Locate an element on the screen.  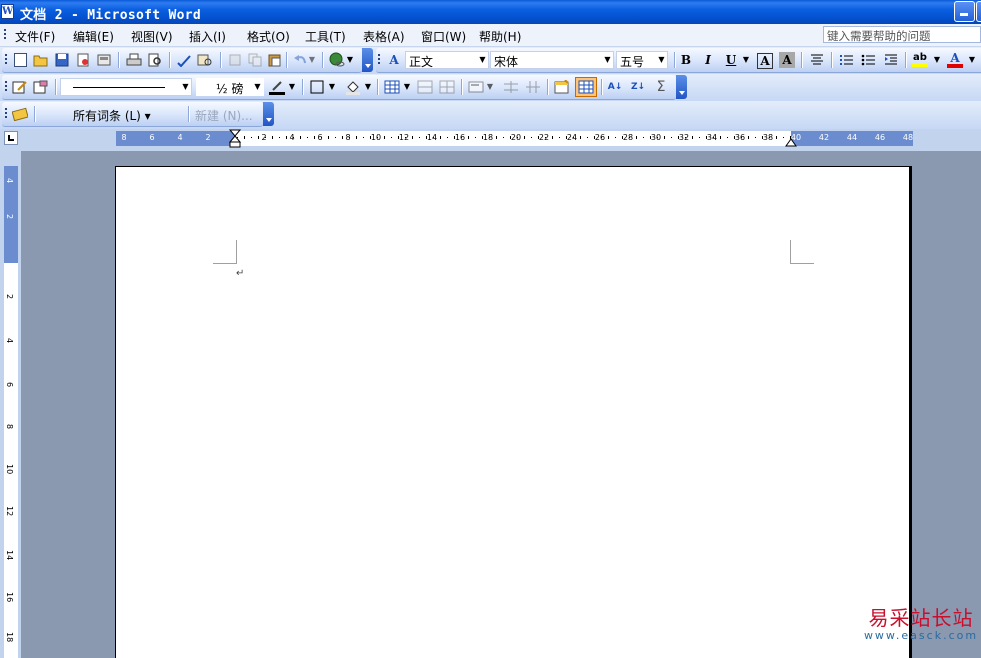
font-select: 宋体 ▼ is located at coordinates (552, 60).